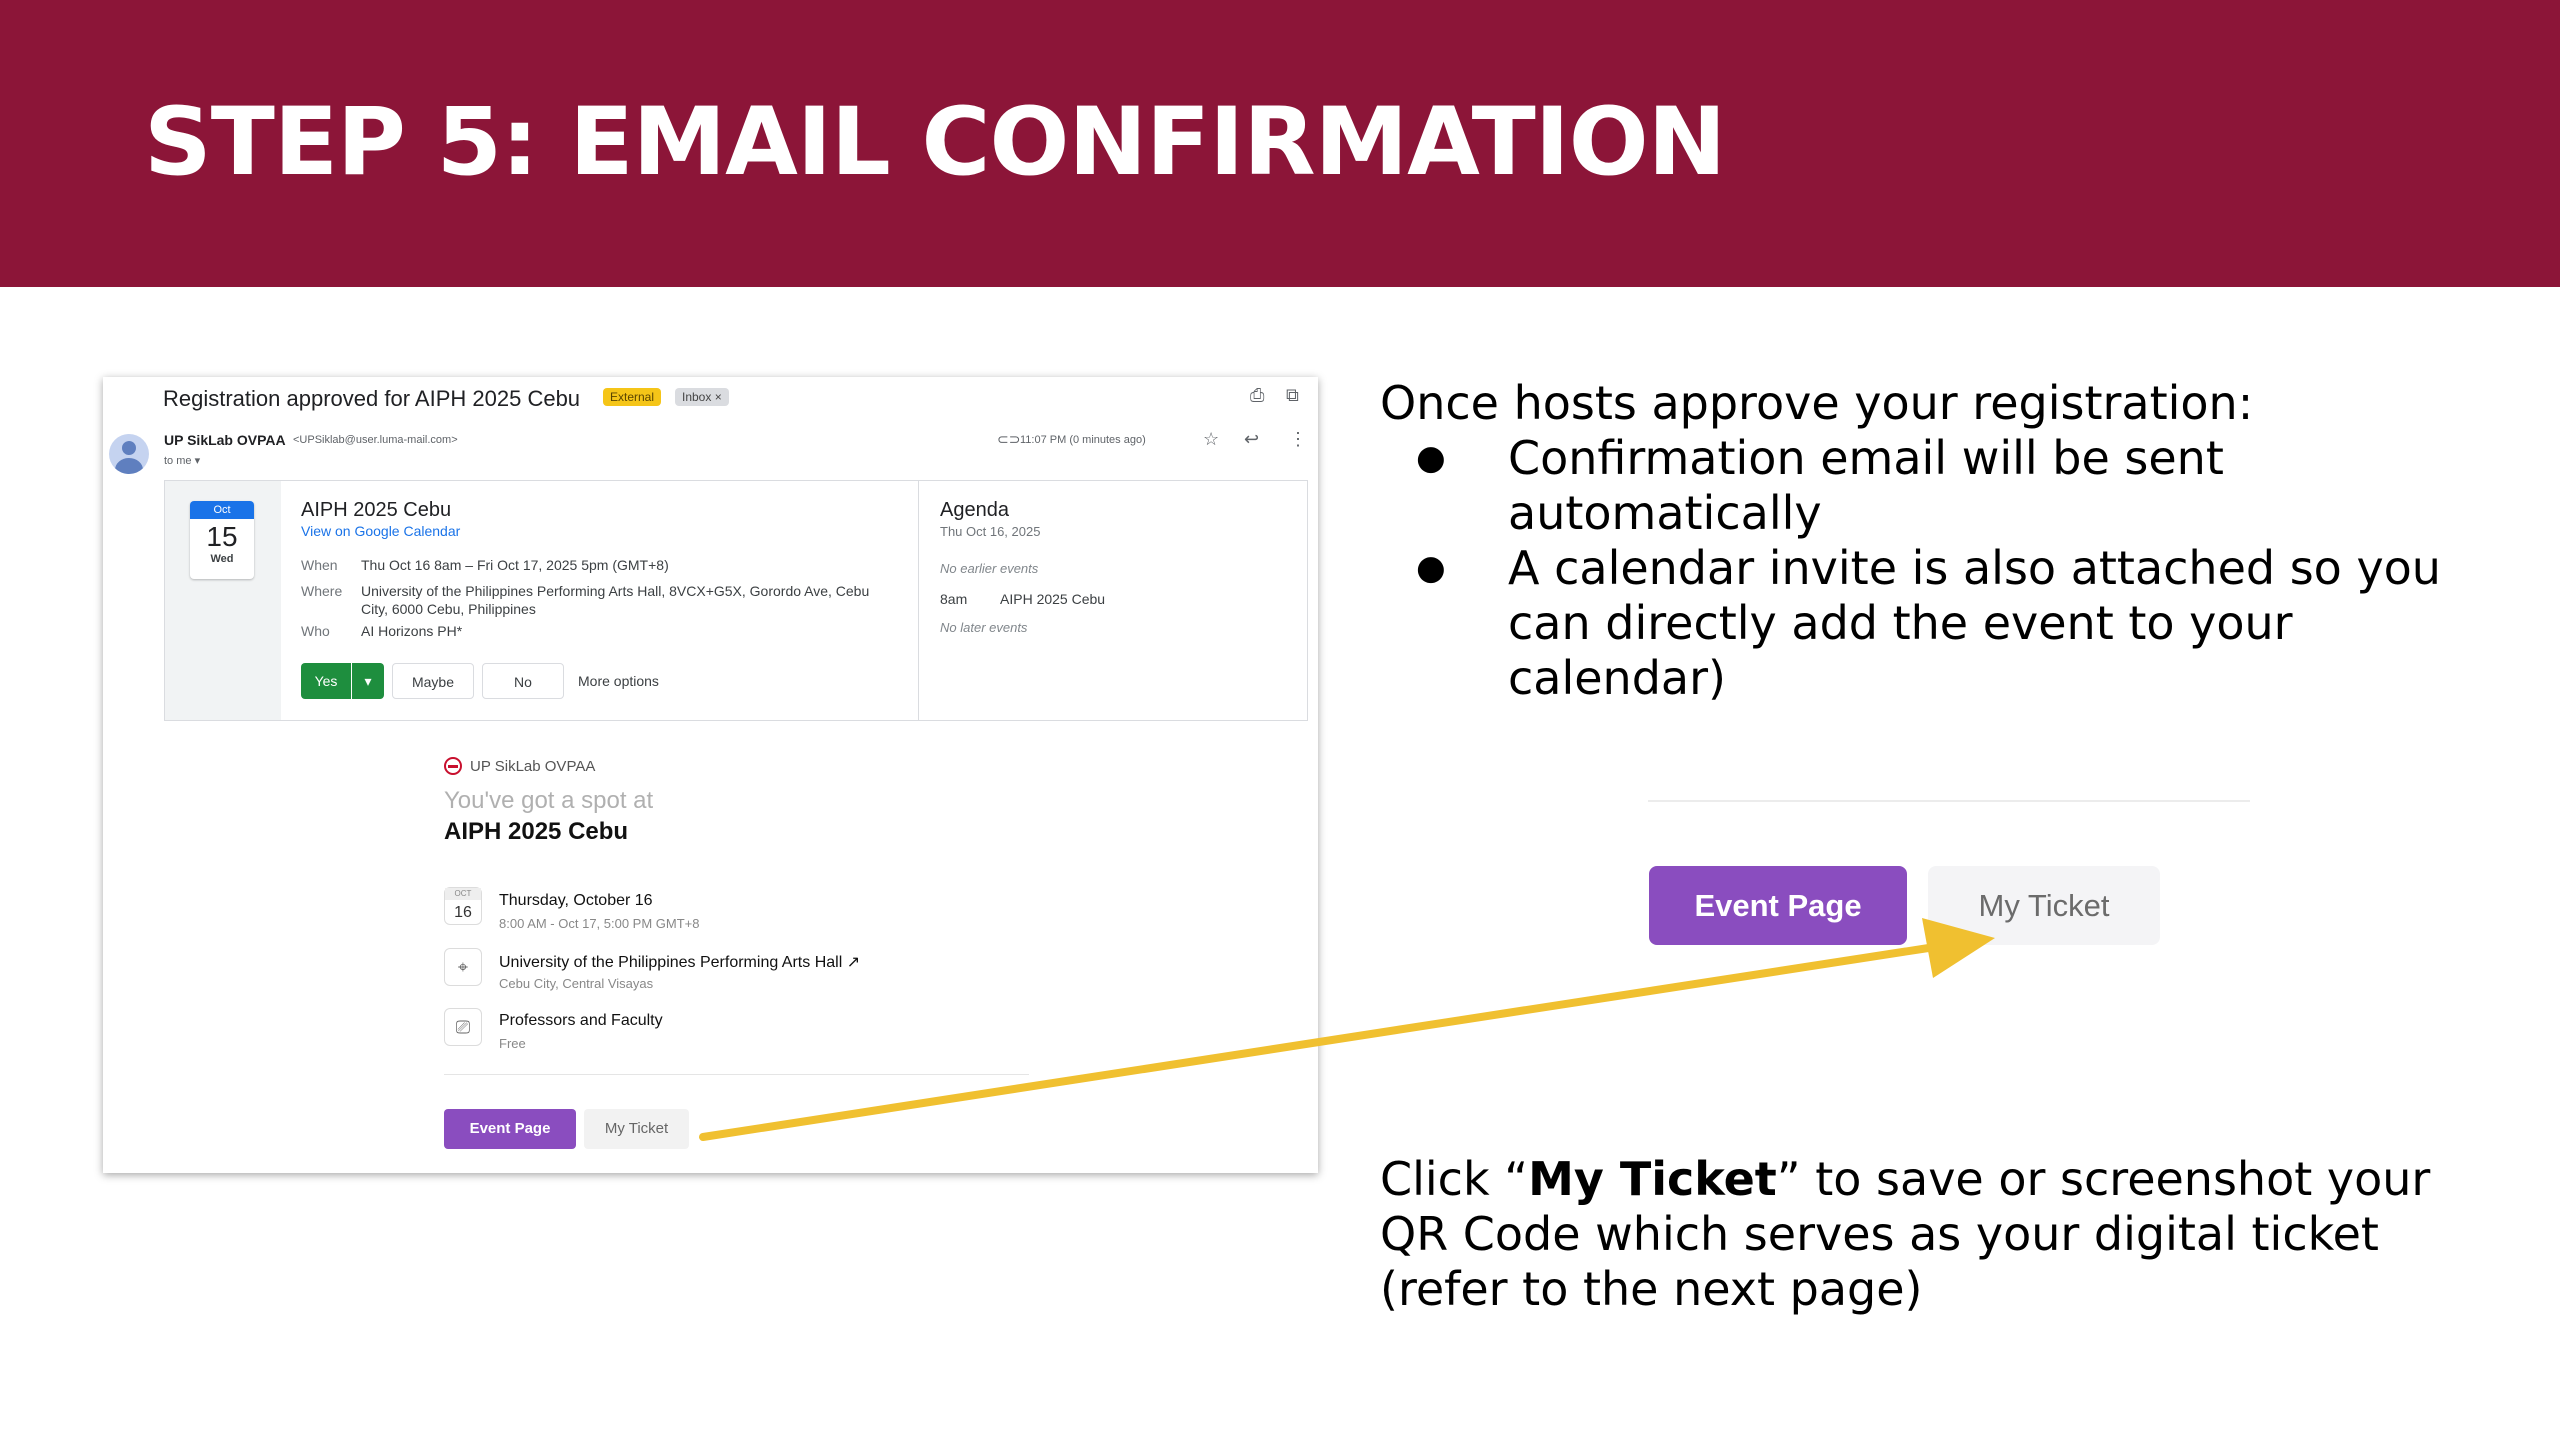 This screenshot has width=2560, height=1440. Describe the element at coordinates (702, 397) in the screenshot. I see `inbox-label: Inbox ×` at that location.